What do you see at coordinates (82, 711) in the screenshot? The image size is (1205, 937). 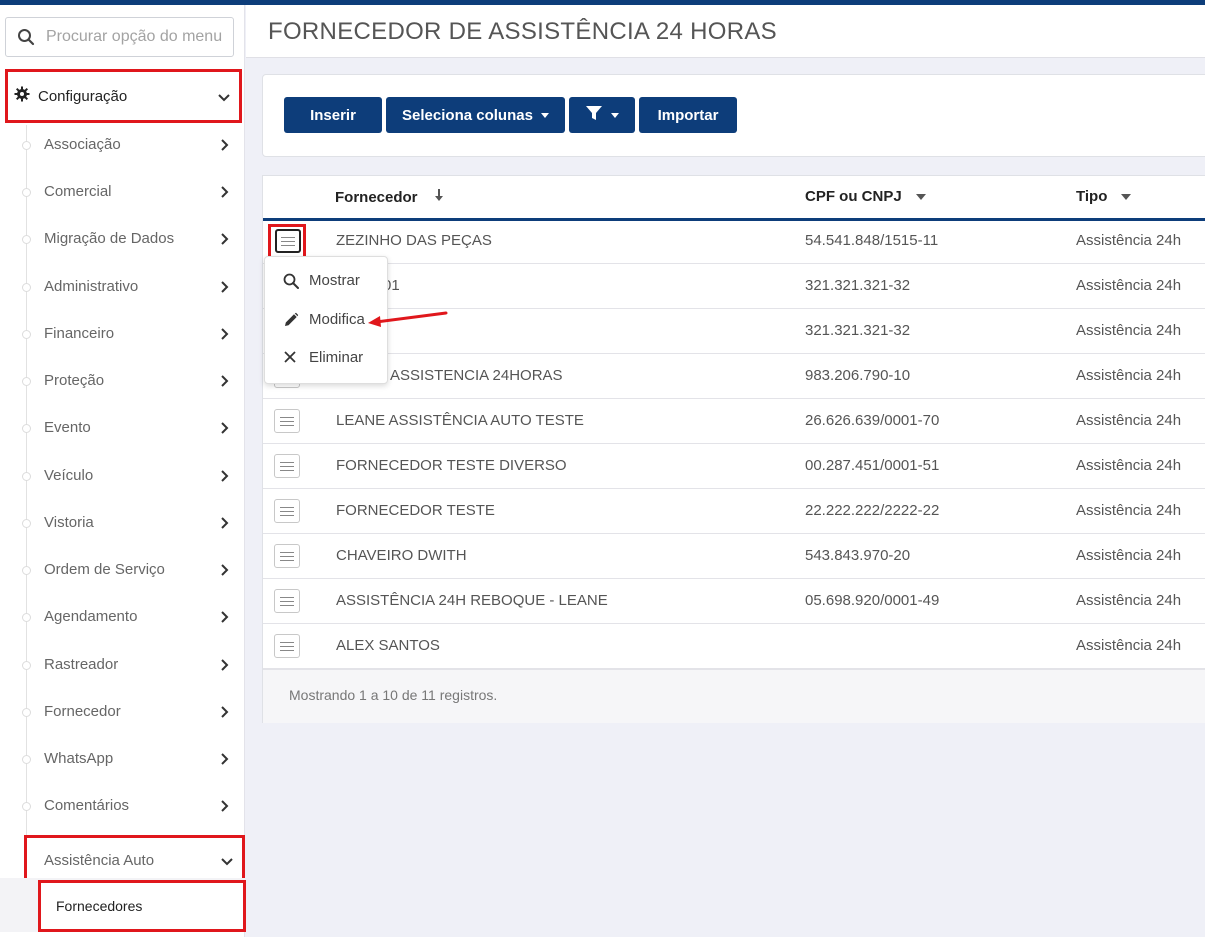 I see `sidebar-item-label: Fornecedor` at bounding box center [82, 711].